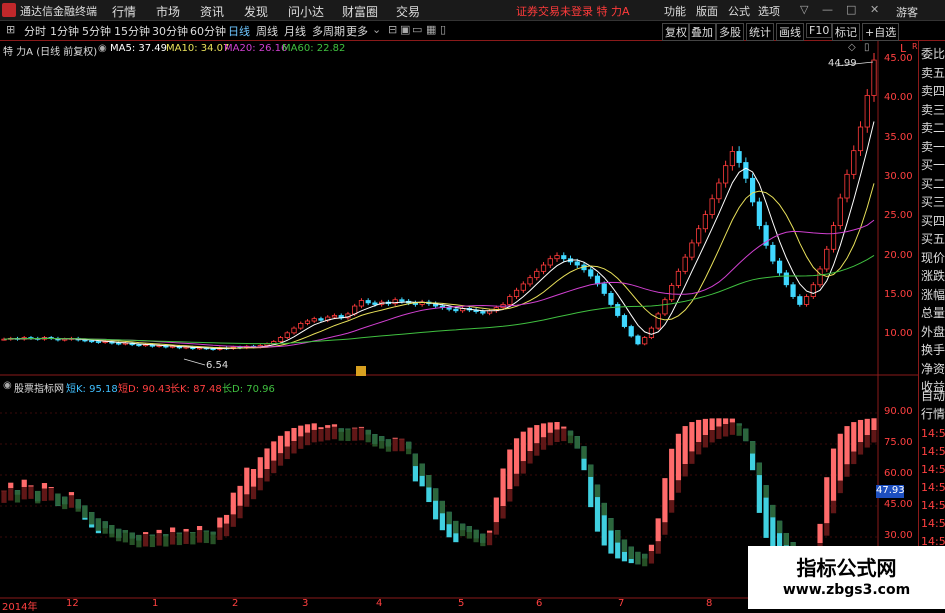  I want to click on minimize-icon: —, so click(827, 9).